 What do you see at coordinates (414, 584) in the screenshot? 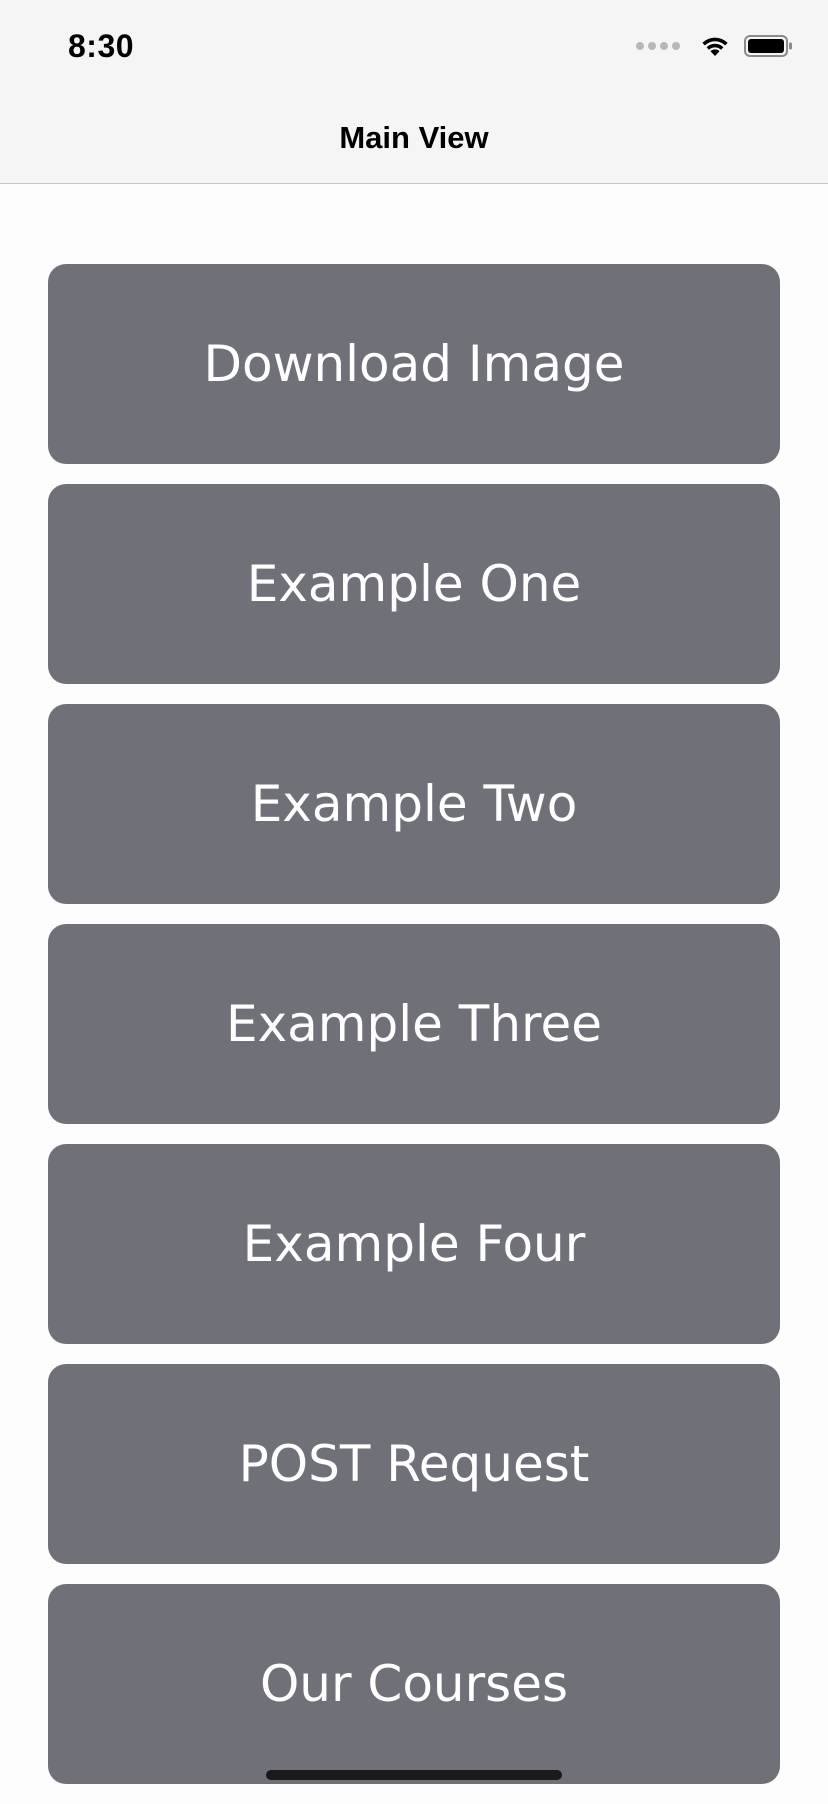
I see `example-one-button: Example One` at bounding box center [414, 584].